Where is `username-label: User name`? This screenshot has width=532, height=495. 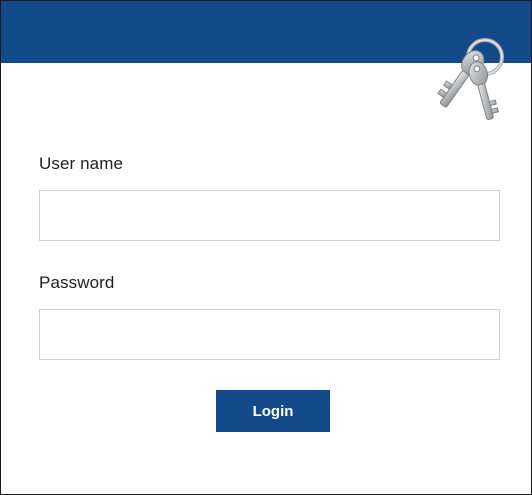 username-label: User name is located at coordinates (81, 163).